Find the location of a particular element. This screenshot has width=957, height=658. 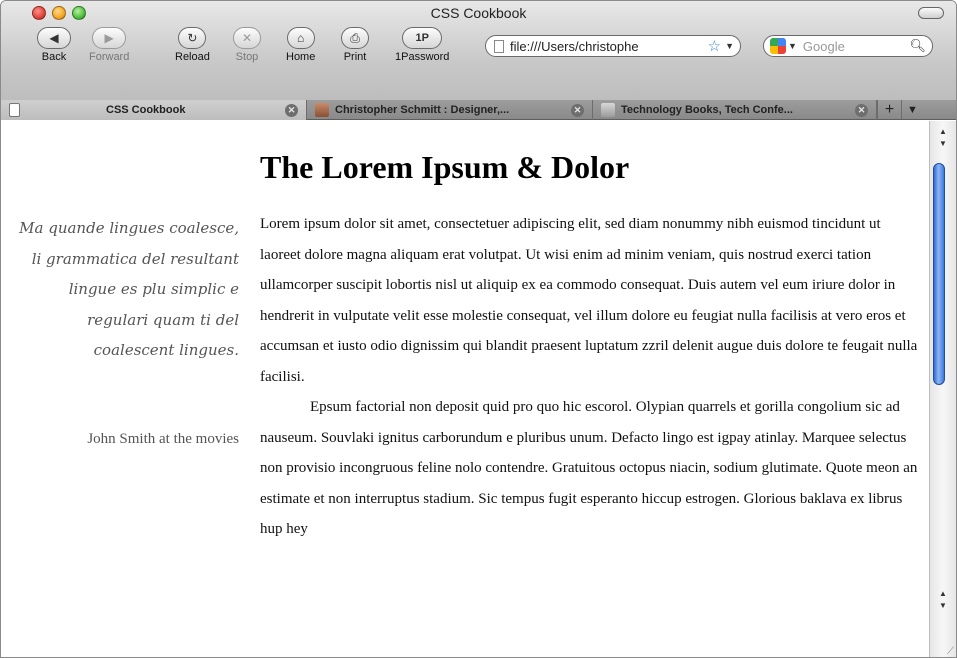

onepassword-label: 1Password is located at coordinates (422, 57).